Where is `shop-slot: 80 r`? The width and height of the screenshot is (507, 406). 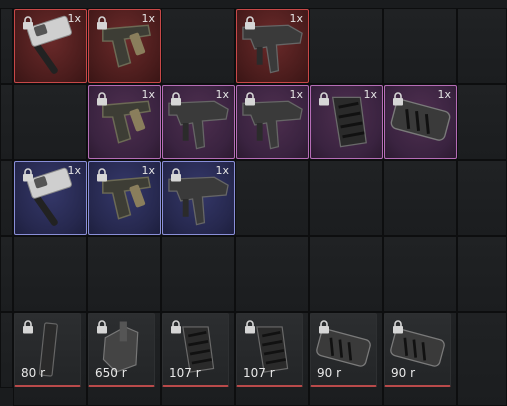
shop-slot: 80 r is located at coordinates (47, 350).